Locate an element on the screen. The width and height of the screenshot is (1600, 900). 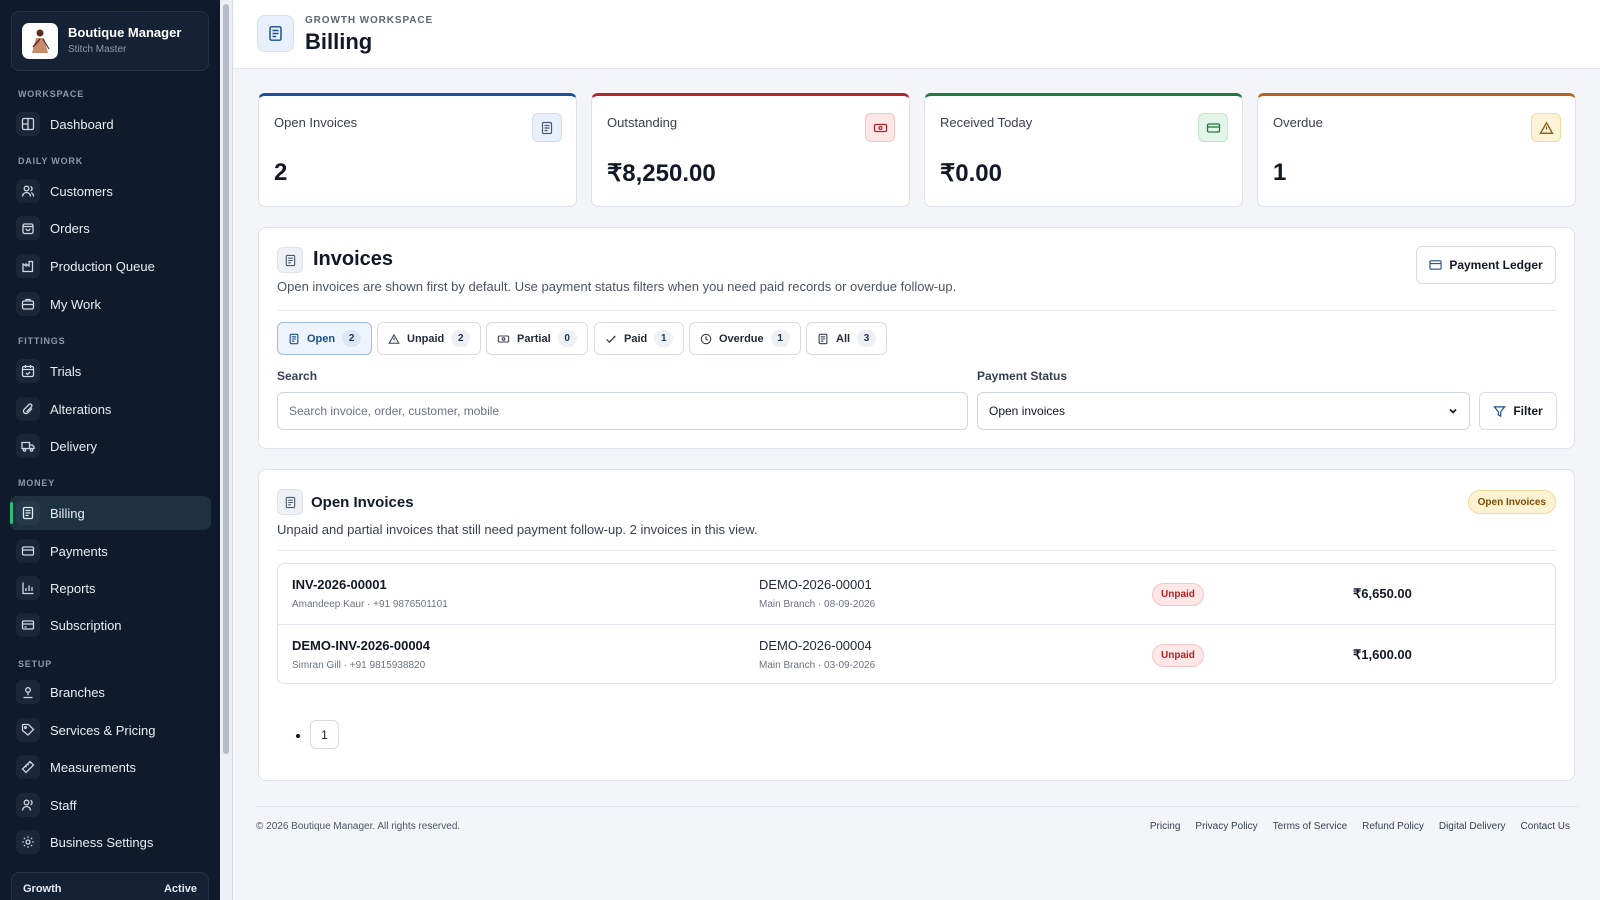
truck-icon is located at coordinates (28, 446).